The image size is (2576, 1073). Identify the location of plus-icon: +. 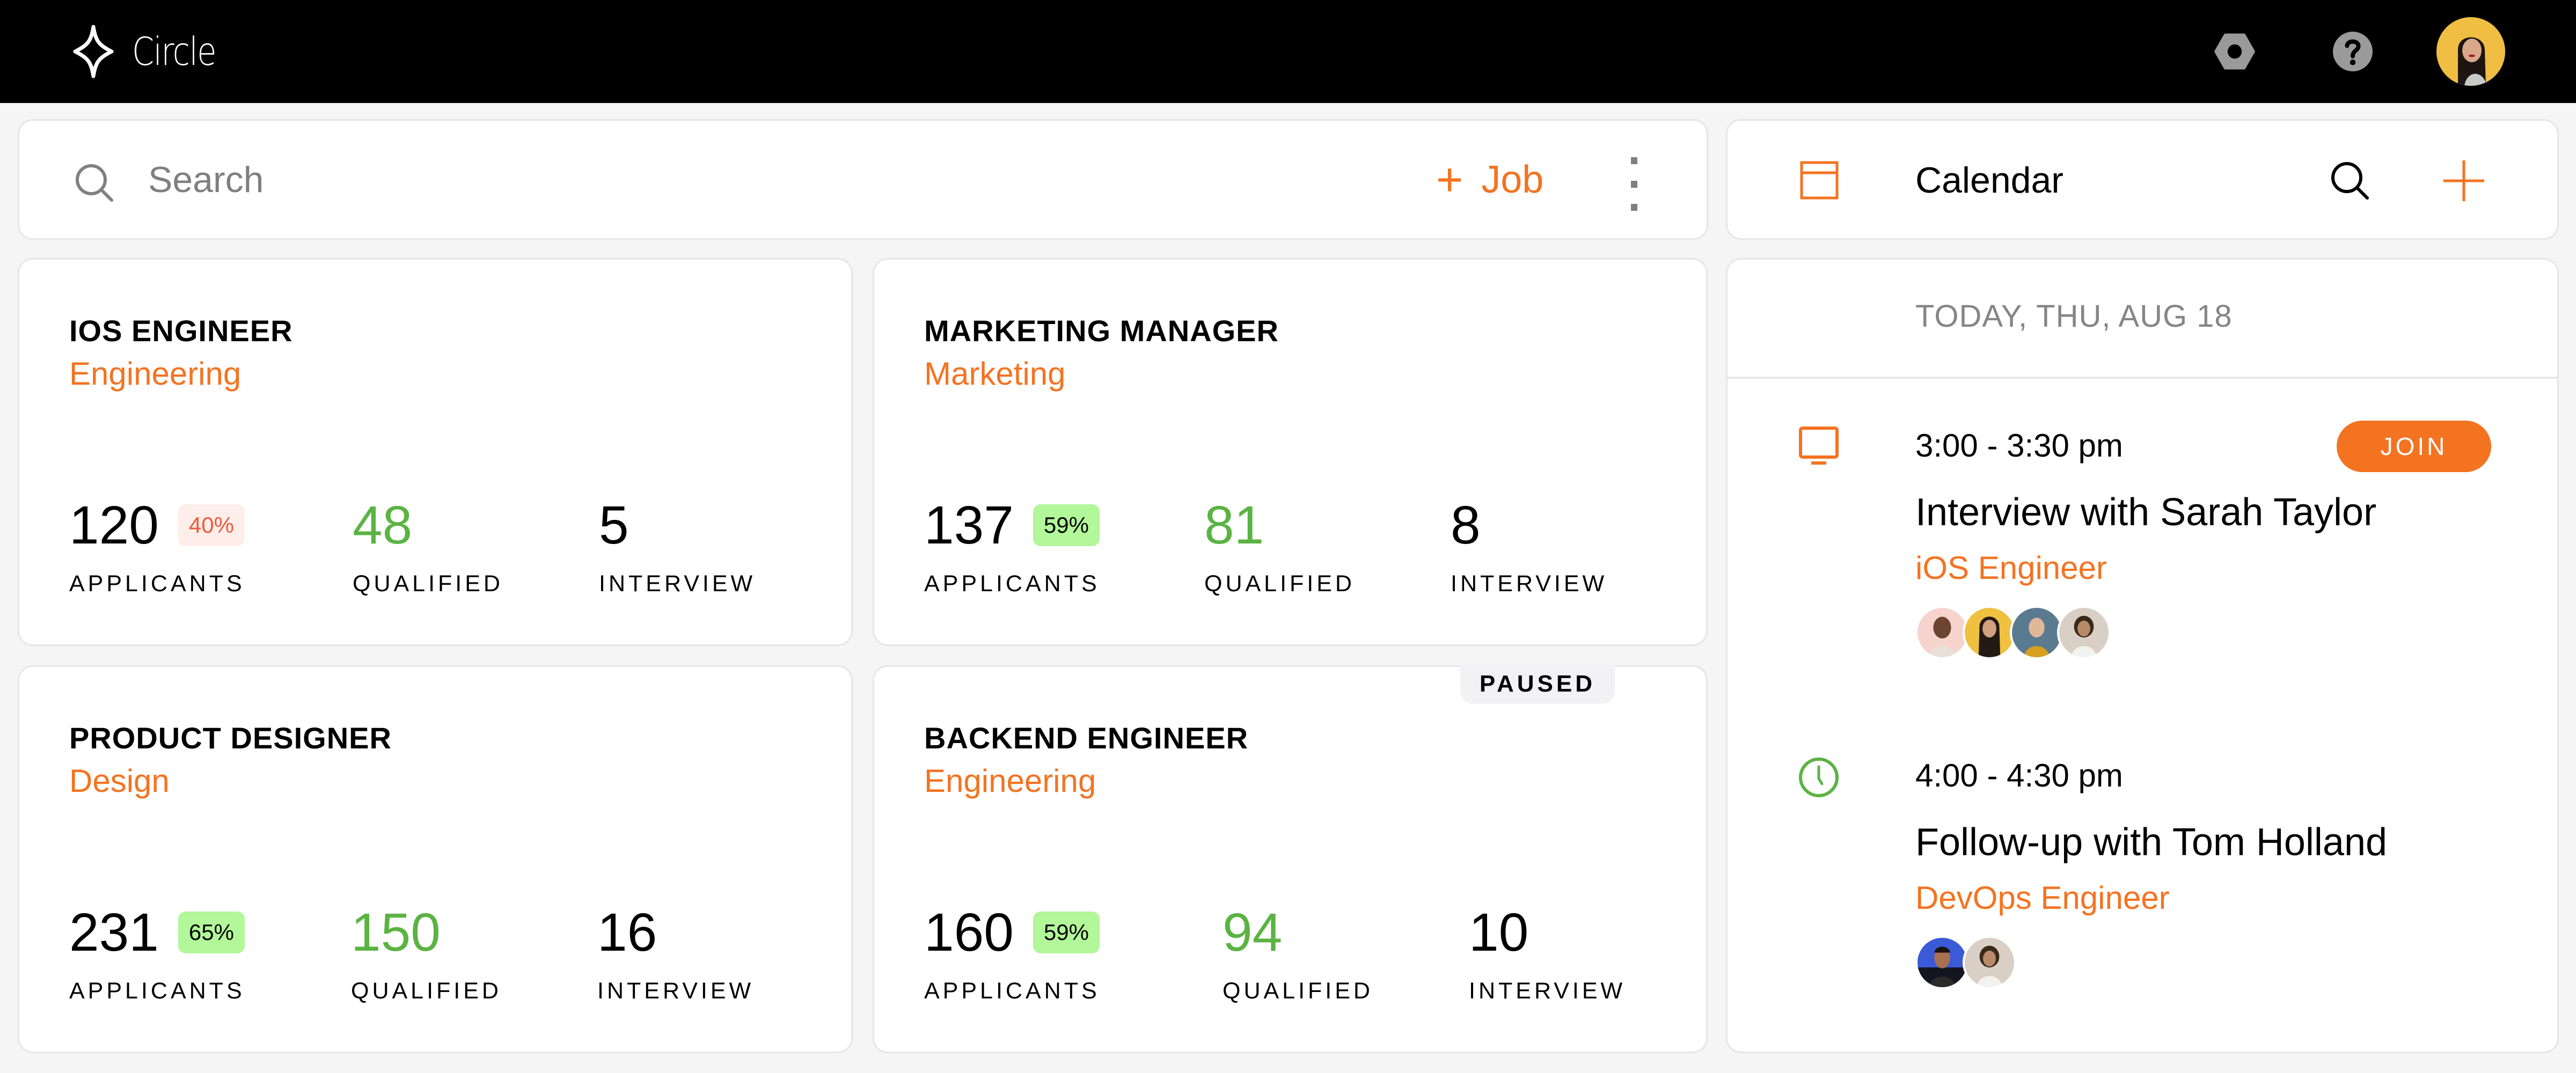
(1449, 179).